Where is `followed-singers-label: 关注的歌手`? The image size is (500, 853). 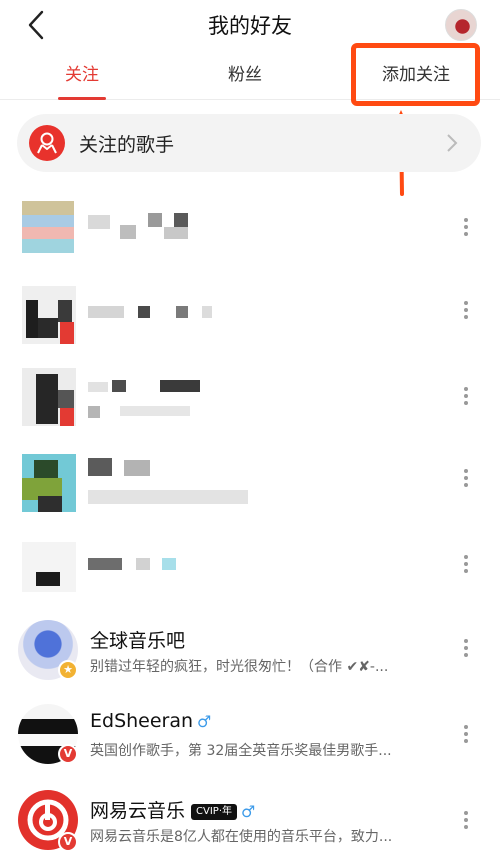 followed-singers-label: 关注的歌手 is located at coordinates (127, 145).